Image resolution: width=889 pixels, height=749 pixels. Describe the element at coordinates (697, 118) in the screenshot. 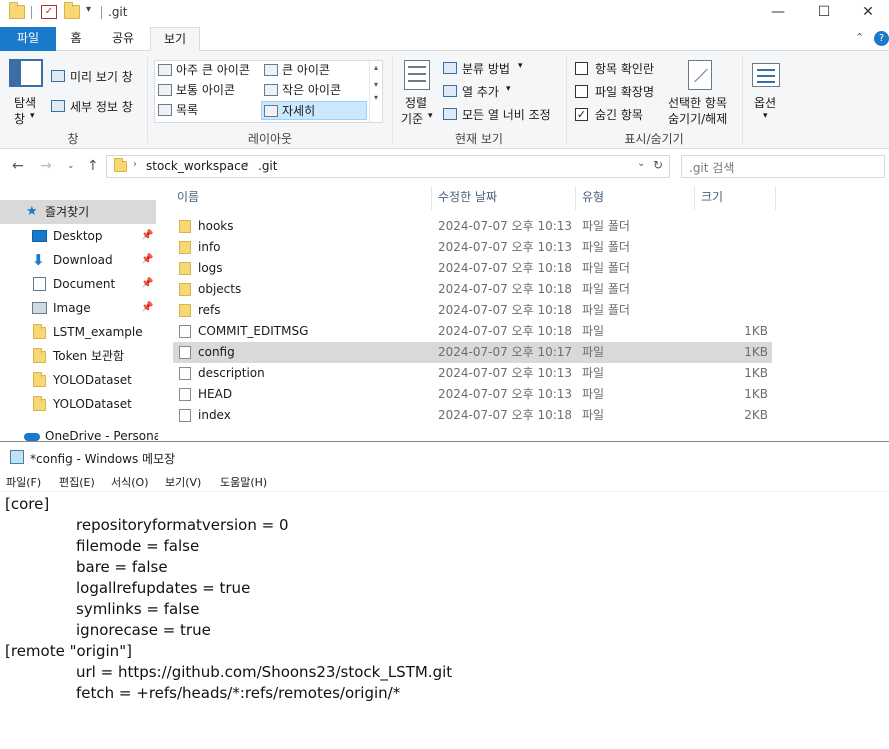

I see `hide-selected-label-2: 숨기기/해제` at that location.